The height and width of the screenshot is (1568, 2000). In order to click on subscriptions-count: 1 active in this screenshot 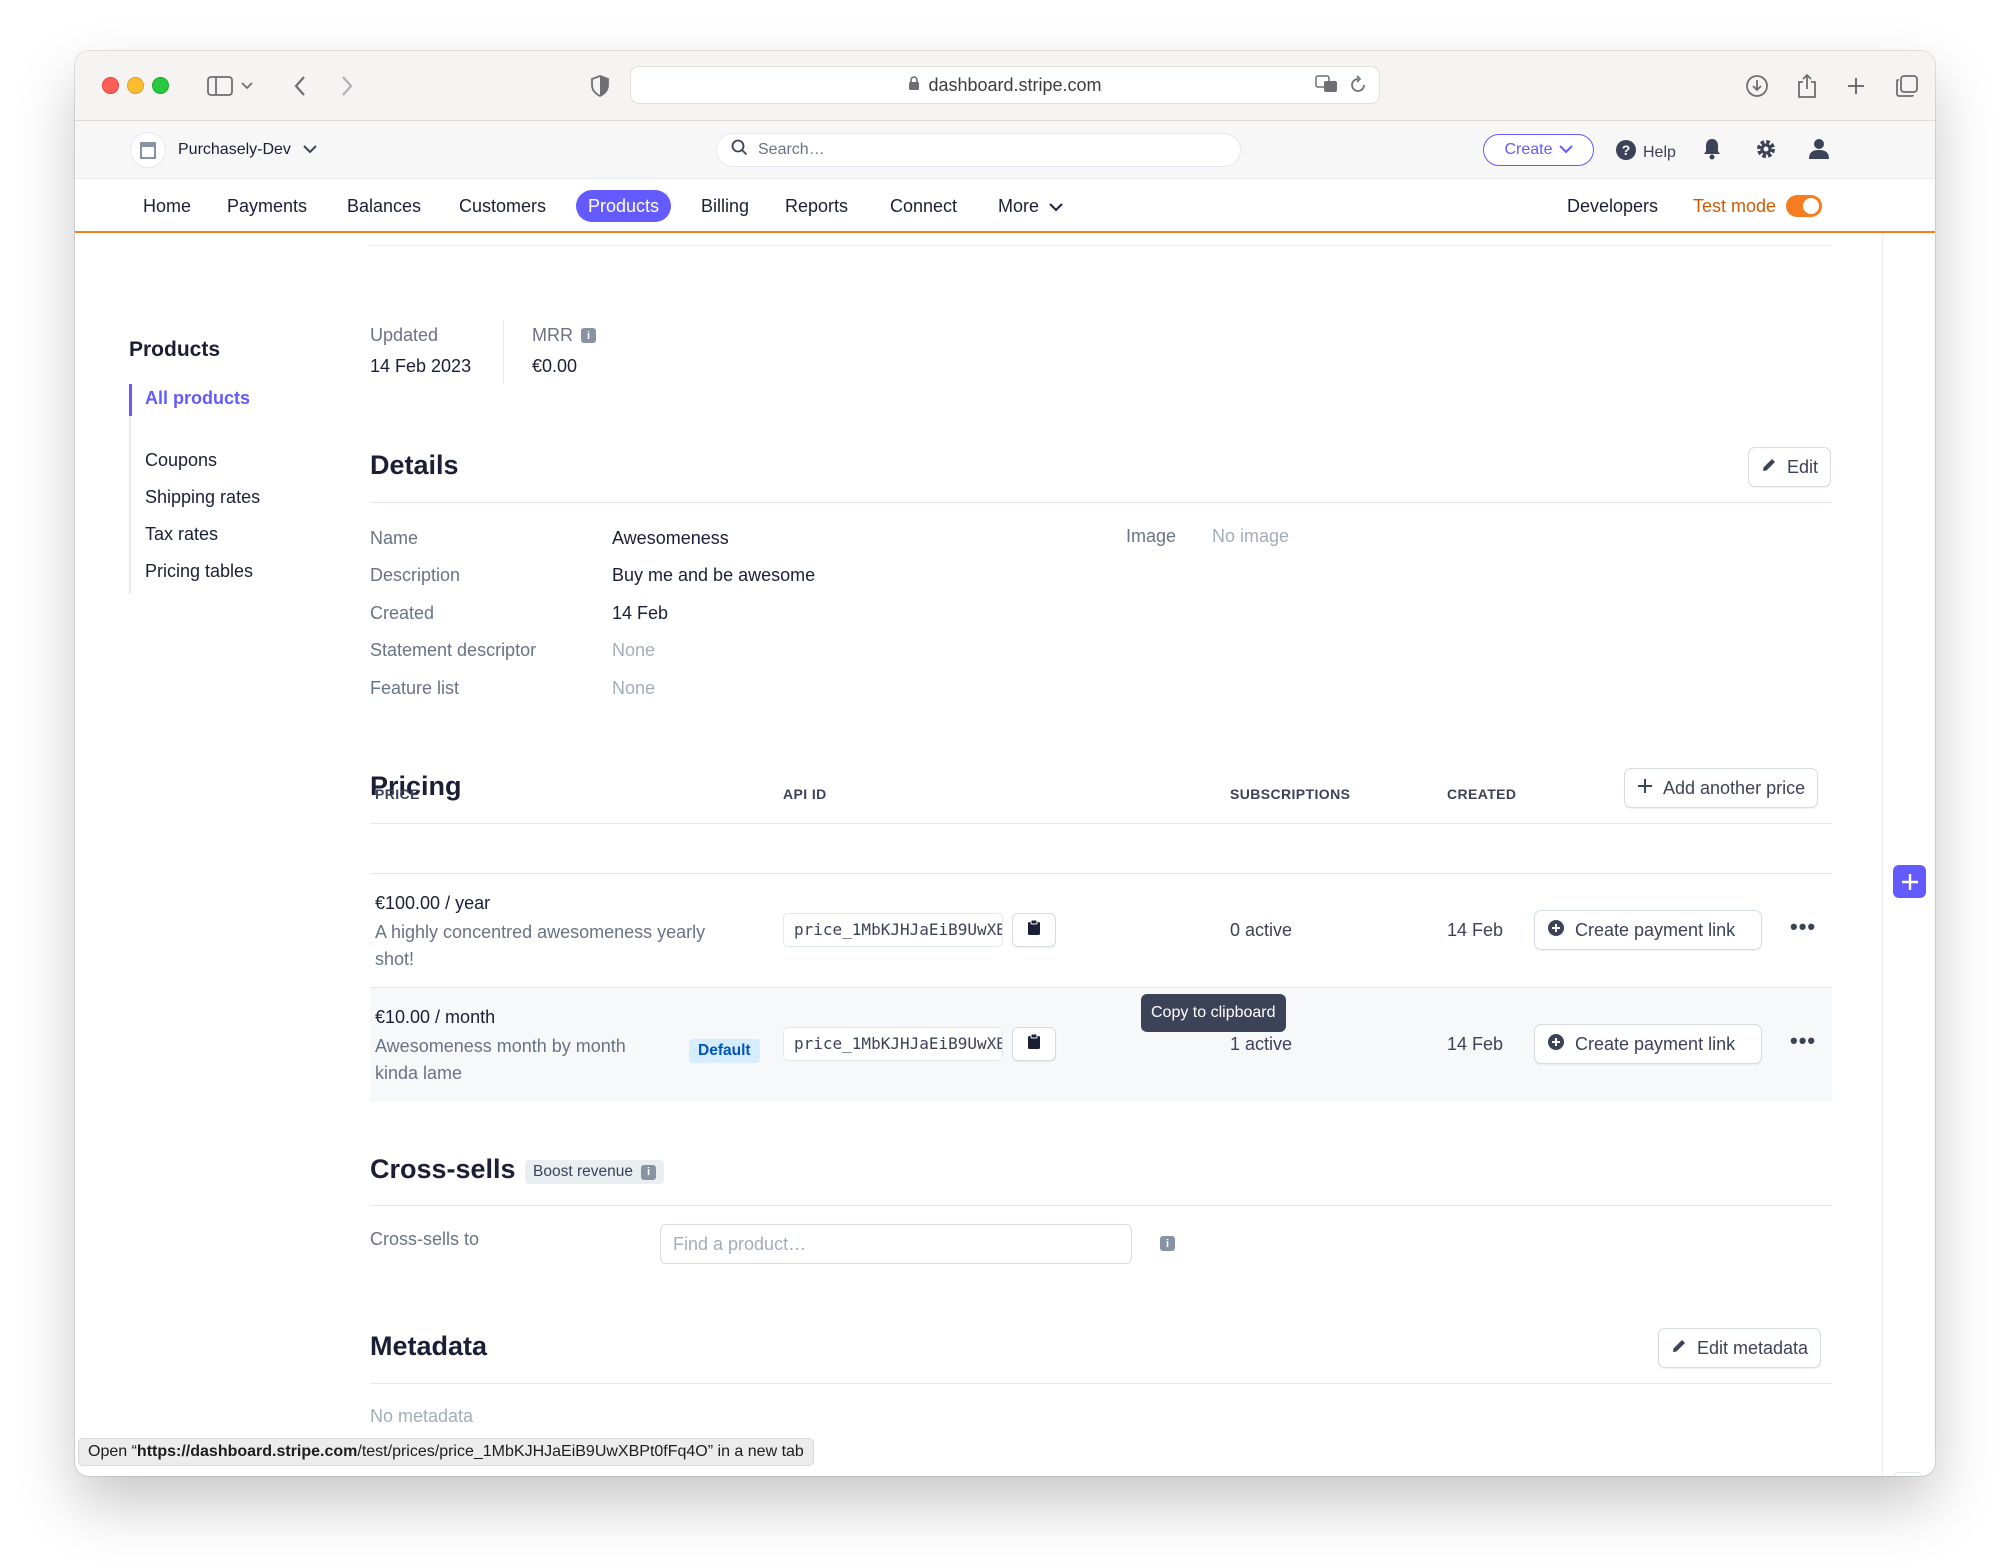, I will do `click(1261, 1044)`.